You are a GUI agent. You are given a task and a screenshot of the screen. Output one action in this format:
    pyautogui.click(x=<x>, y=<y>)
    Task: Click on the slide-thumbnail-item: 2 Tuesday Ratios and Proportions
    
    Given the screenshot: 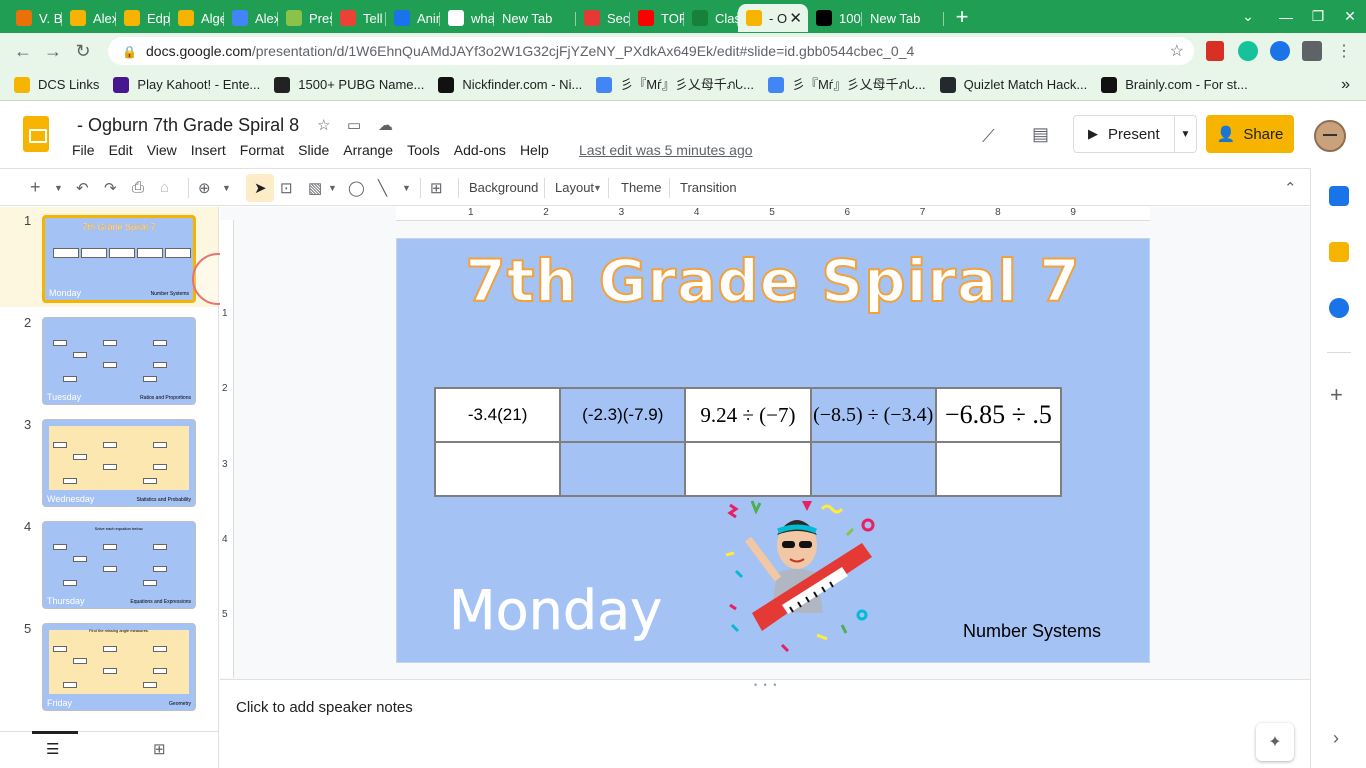 What is the action you would take?
    pyautogui.click(x=109, y=359)
    